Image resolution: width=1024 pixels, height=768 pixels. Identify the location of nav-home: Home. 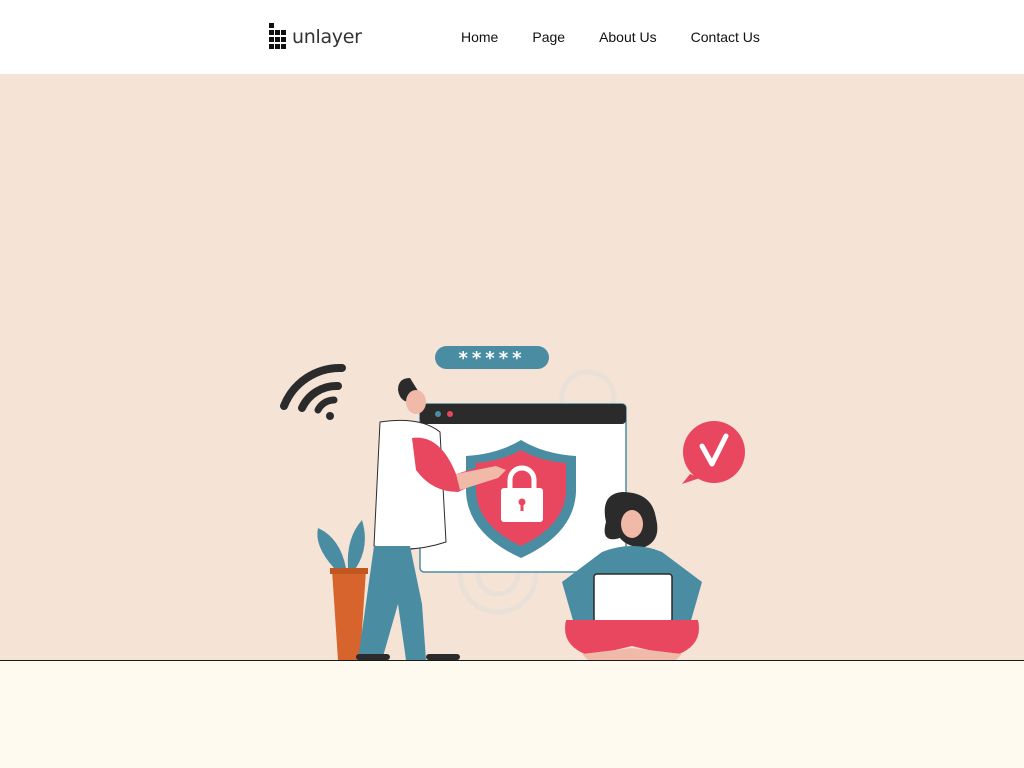
(479, 37).